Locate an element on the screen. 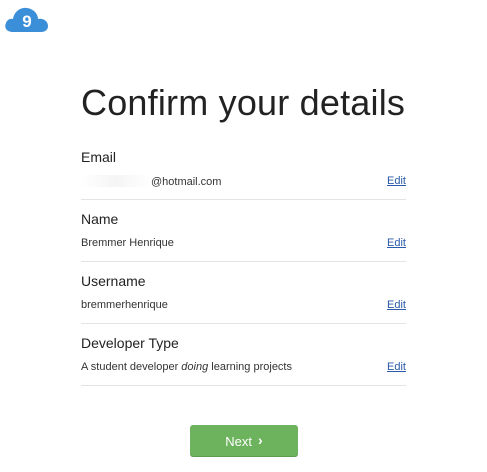 This screenshot has width=487, height=472. next-button-label: Next is located at coordinates (239, 441).